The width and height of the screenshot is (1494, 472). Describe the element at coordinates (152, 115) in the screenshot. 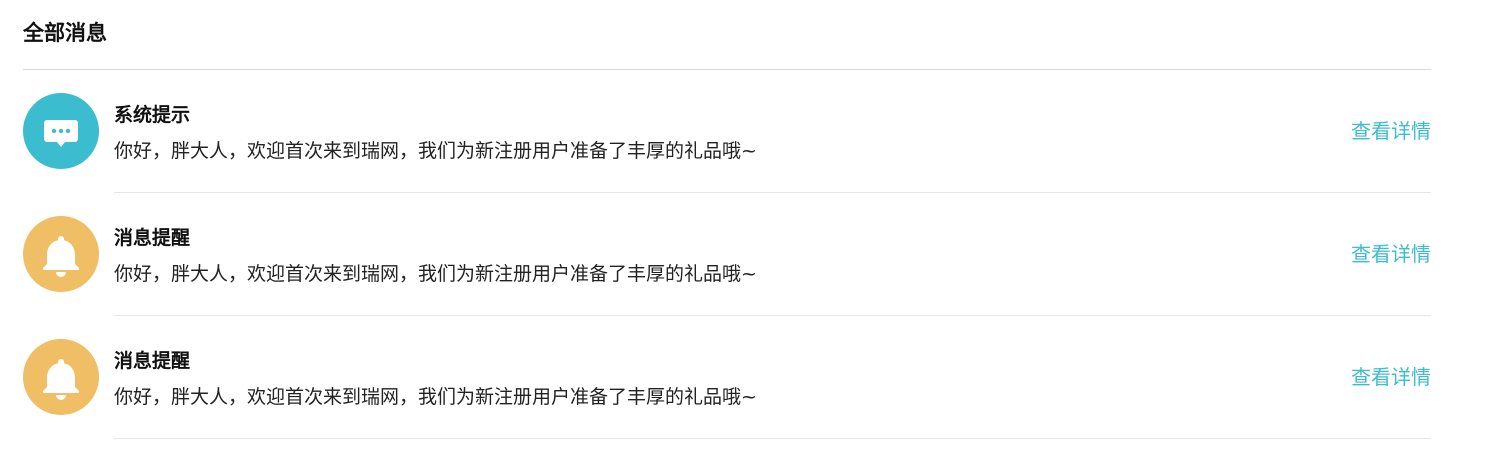

I see `message-title: 系统提示` at that location.